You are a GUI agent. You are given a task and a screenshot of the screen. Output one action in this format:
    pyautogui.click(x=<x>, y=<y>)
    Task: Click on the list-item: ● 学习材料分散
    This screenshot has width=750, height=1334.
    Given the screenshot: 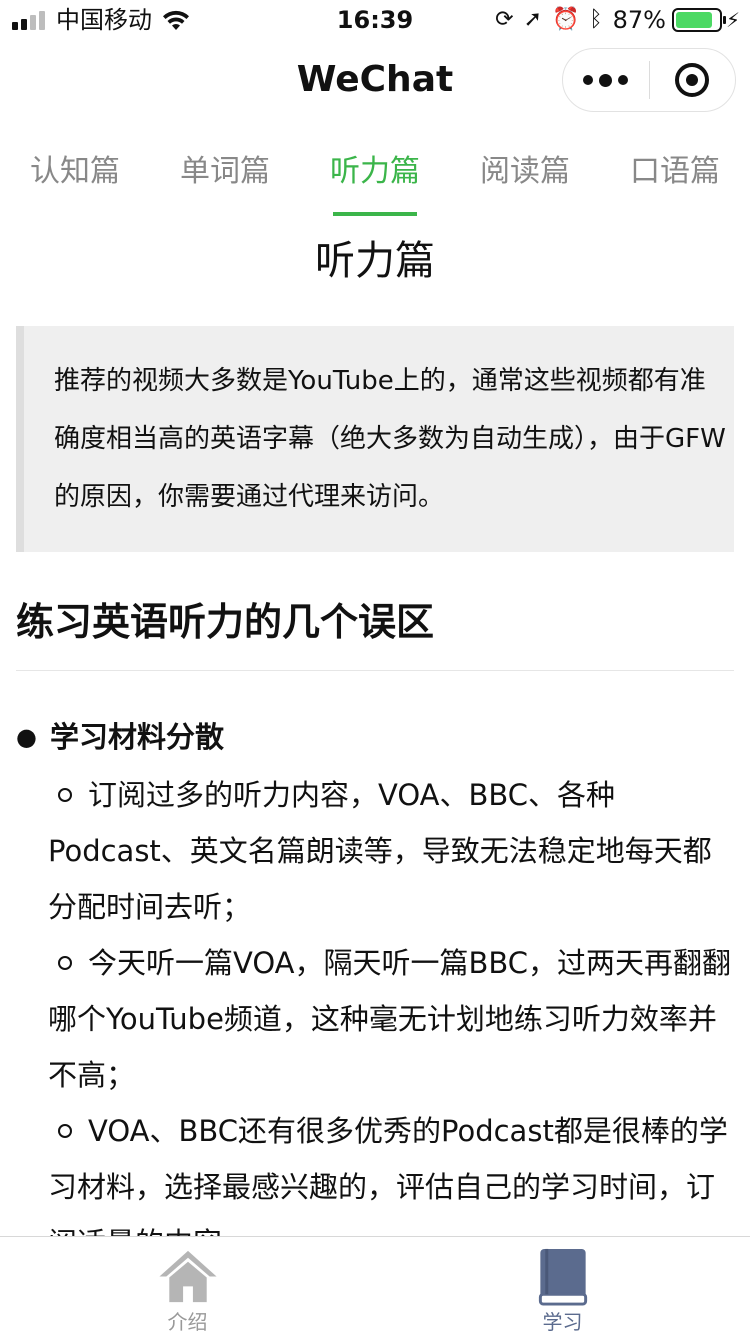 What is the action you would take?
    pyautogui.click(x=375, y=737)
    